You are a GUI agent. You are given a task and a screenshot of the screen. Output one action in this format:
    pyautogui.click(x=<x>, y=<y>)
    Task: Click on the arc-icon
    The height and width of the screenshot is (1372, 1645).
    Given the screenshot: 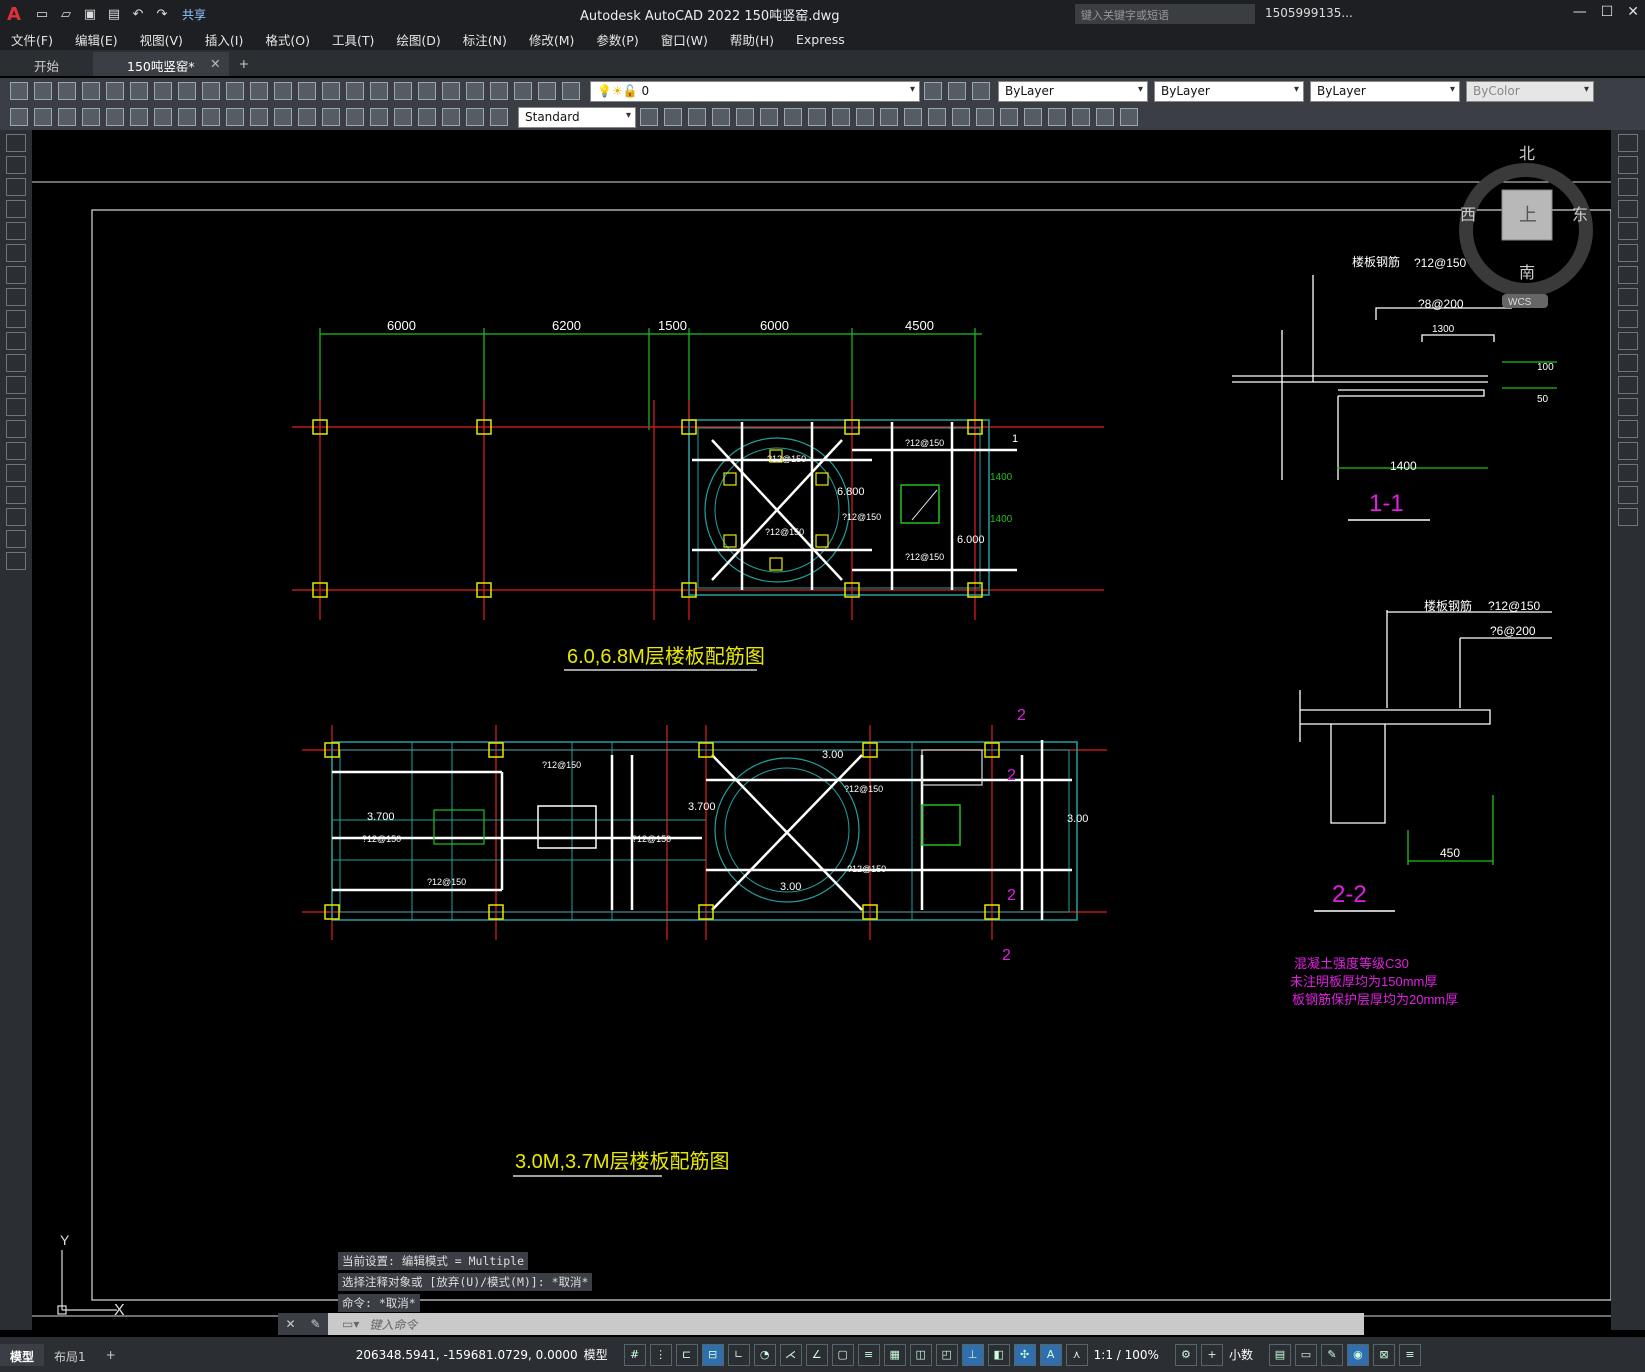 What is the action you would take?
    pyautogui.click(x=16, y=253)
    